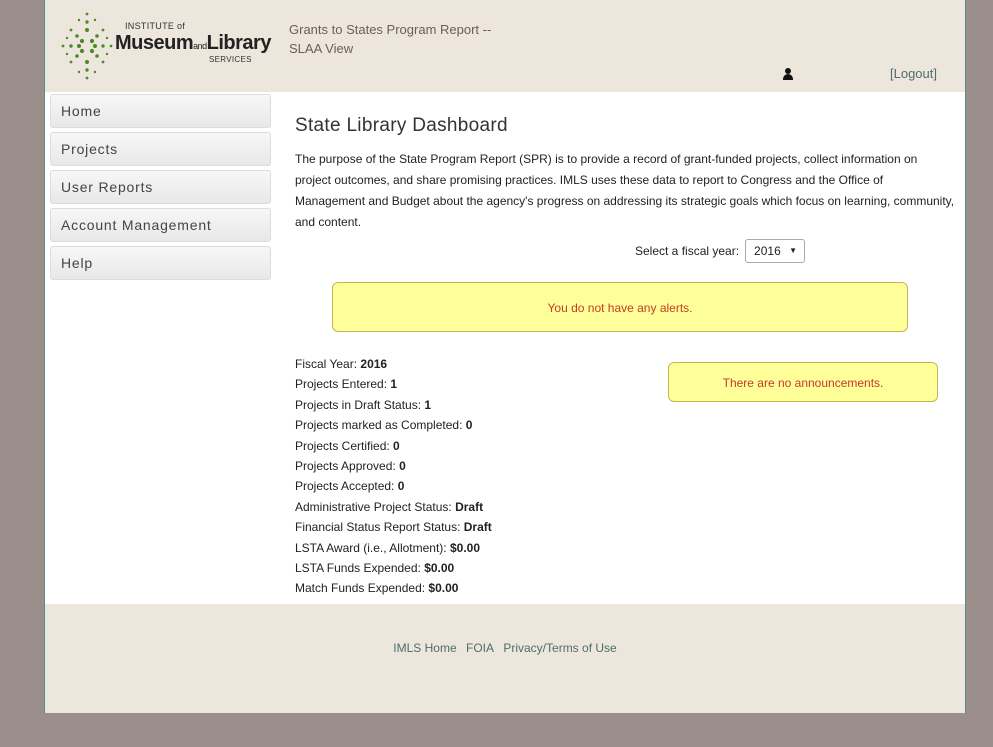 The height and width of the screenshot is (747, 993). Describe the element at coordinates (193, 43) in the screenshot. I see `logo-museum-library-text: MuseumandLibrary` at that location.